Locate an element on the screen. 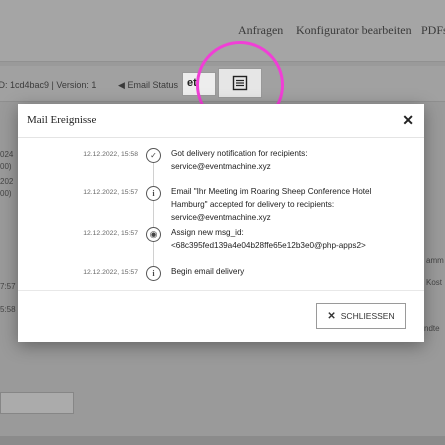  event-line: Assign new msg_id: is located at coordinates (207, 232).